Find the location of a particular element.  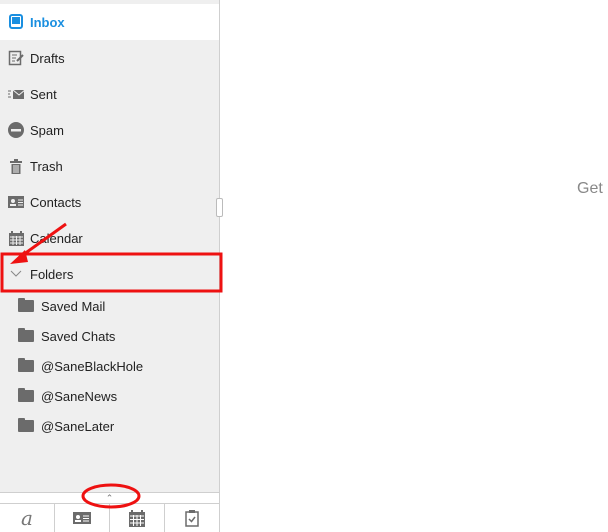

sidebar-item-label: Inbox is located at coordinates (47, 22).